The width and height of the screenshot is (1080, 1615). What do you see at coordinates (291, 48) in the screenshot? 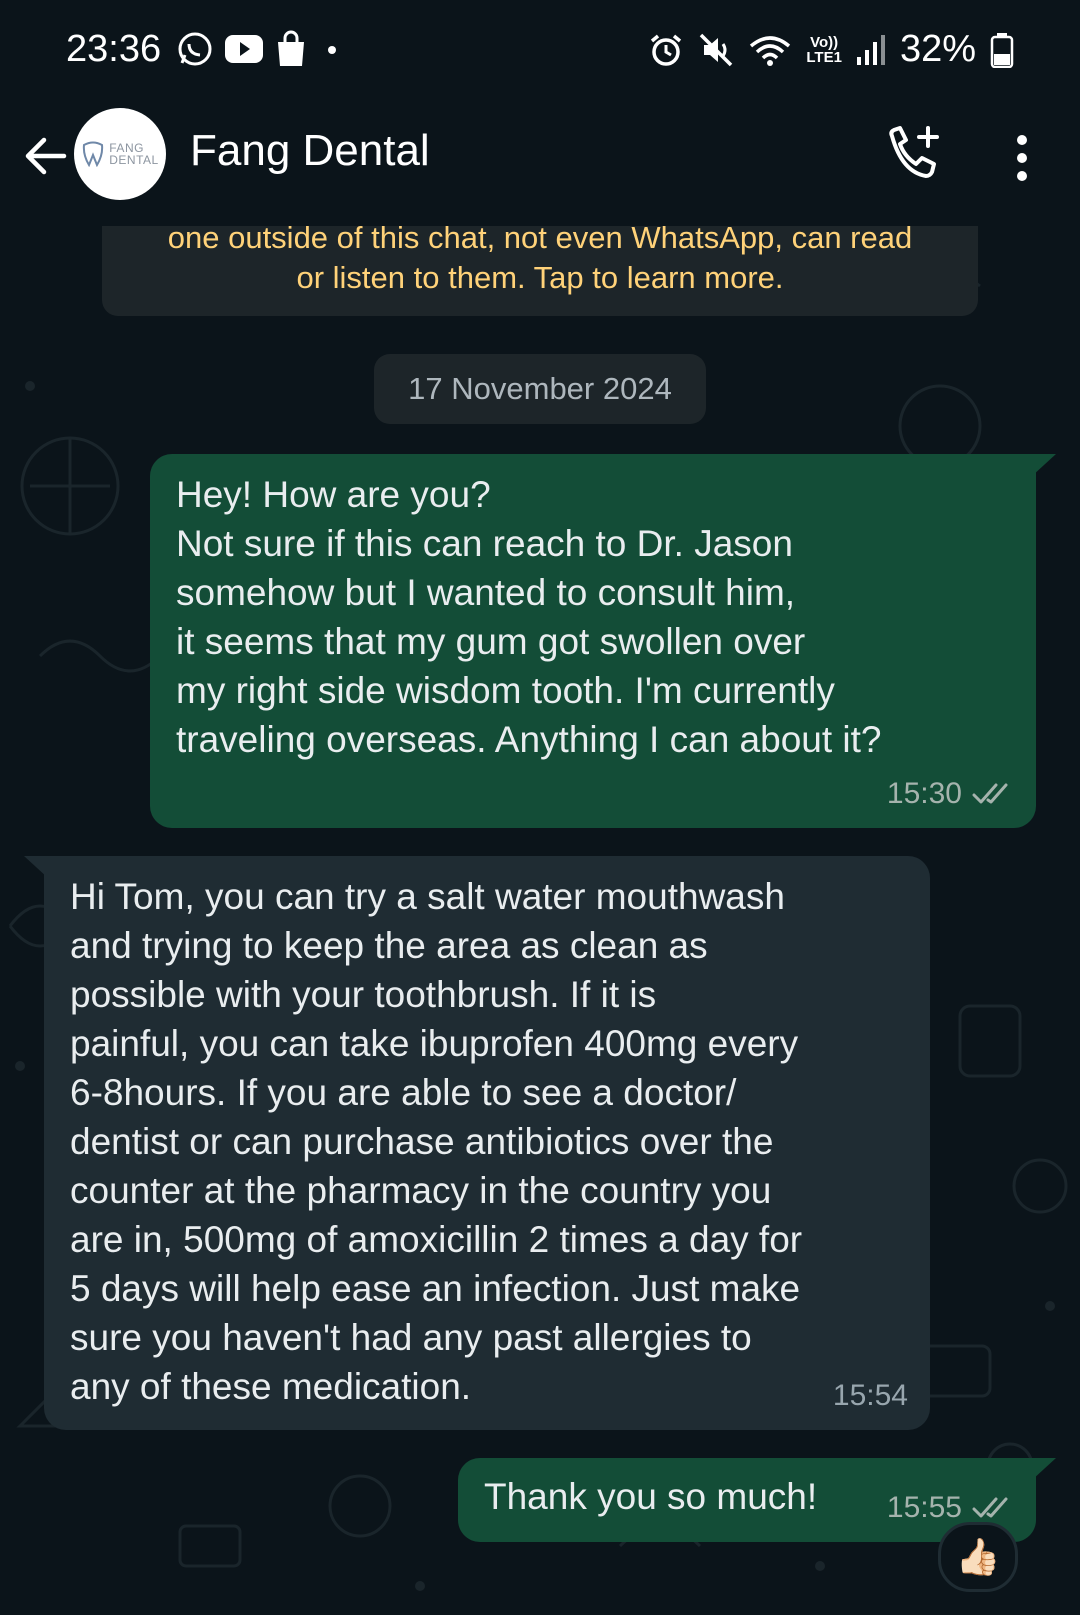
I see `shopping-bag-icon` at bounding box center [291, 48].